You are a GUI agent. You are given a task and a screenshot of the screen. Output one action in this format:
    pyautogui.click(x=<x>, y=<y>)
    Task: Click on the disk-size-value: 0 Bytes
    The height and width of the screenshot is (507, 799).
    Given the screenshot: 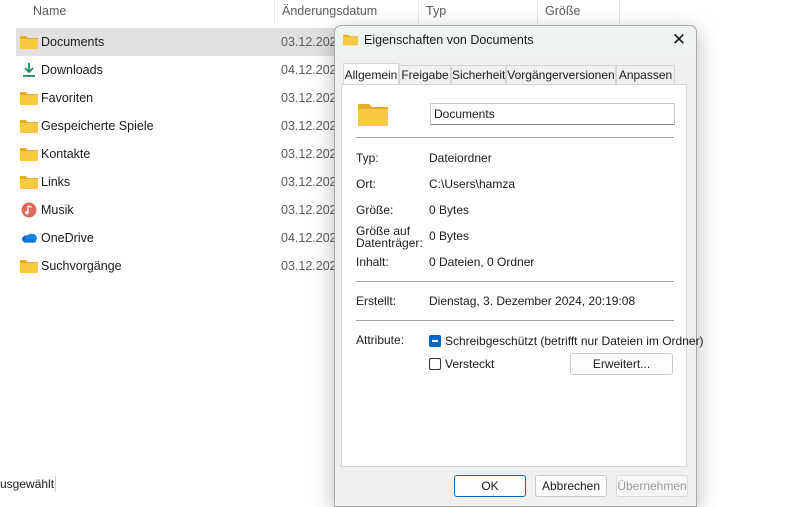 What is the action you would take?
    pyautogui.click(x=449, y=236)
    